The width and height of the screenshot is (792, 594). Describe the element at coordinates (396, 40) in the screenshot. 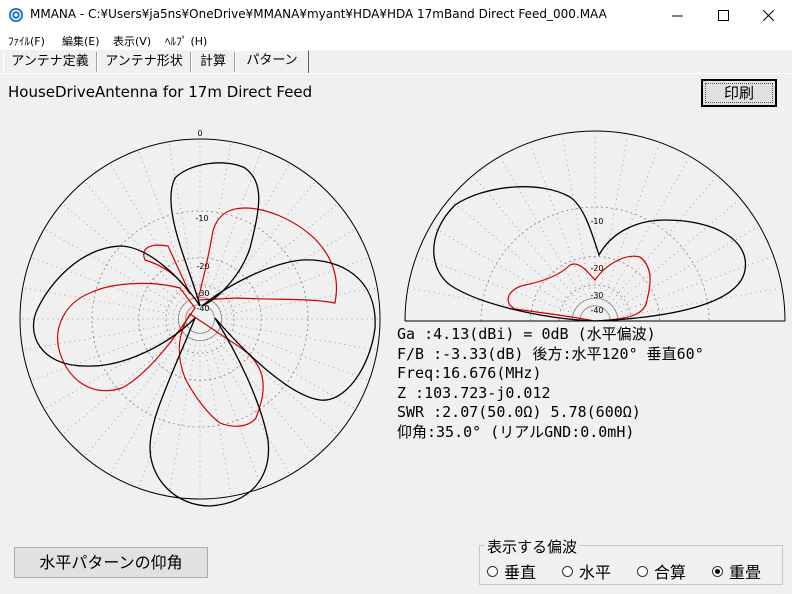

I see `menu-bar: ﾌｧｲﾙ(F) 編集(E) 表示(V) ﾍﾙﾌﾟ (H)` at that location.